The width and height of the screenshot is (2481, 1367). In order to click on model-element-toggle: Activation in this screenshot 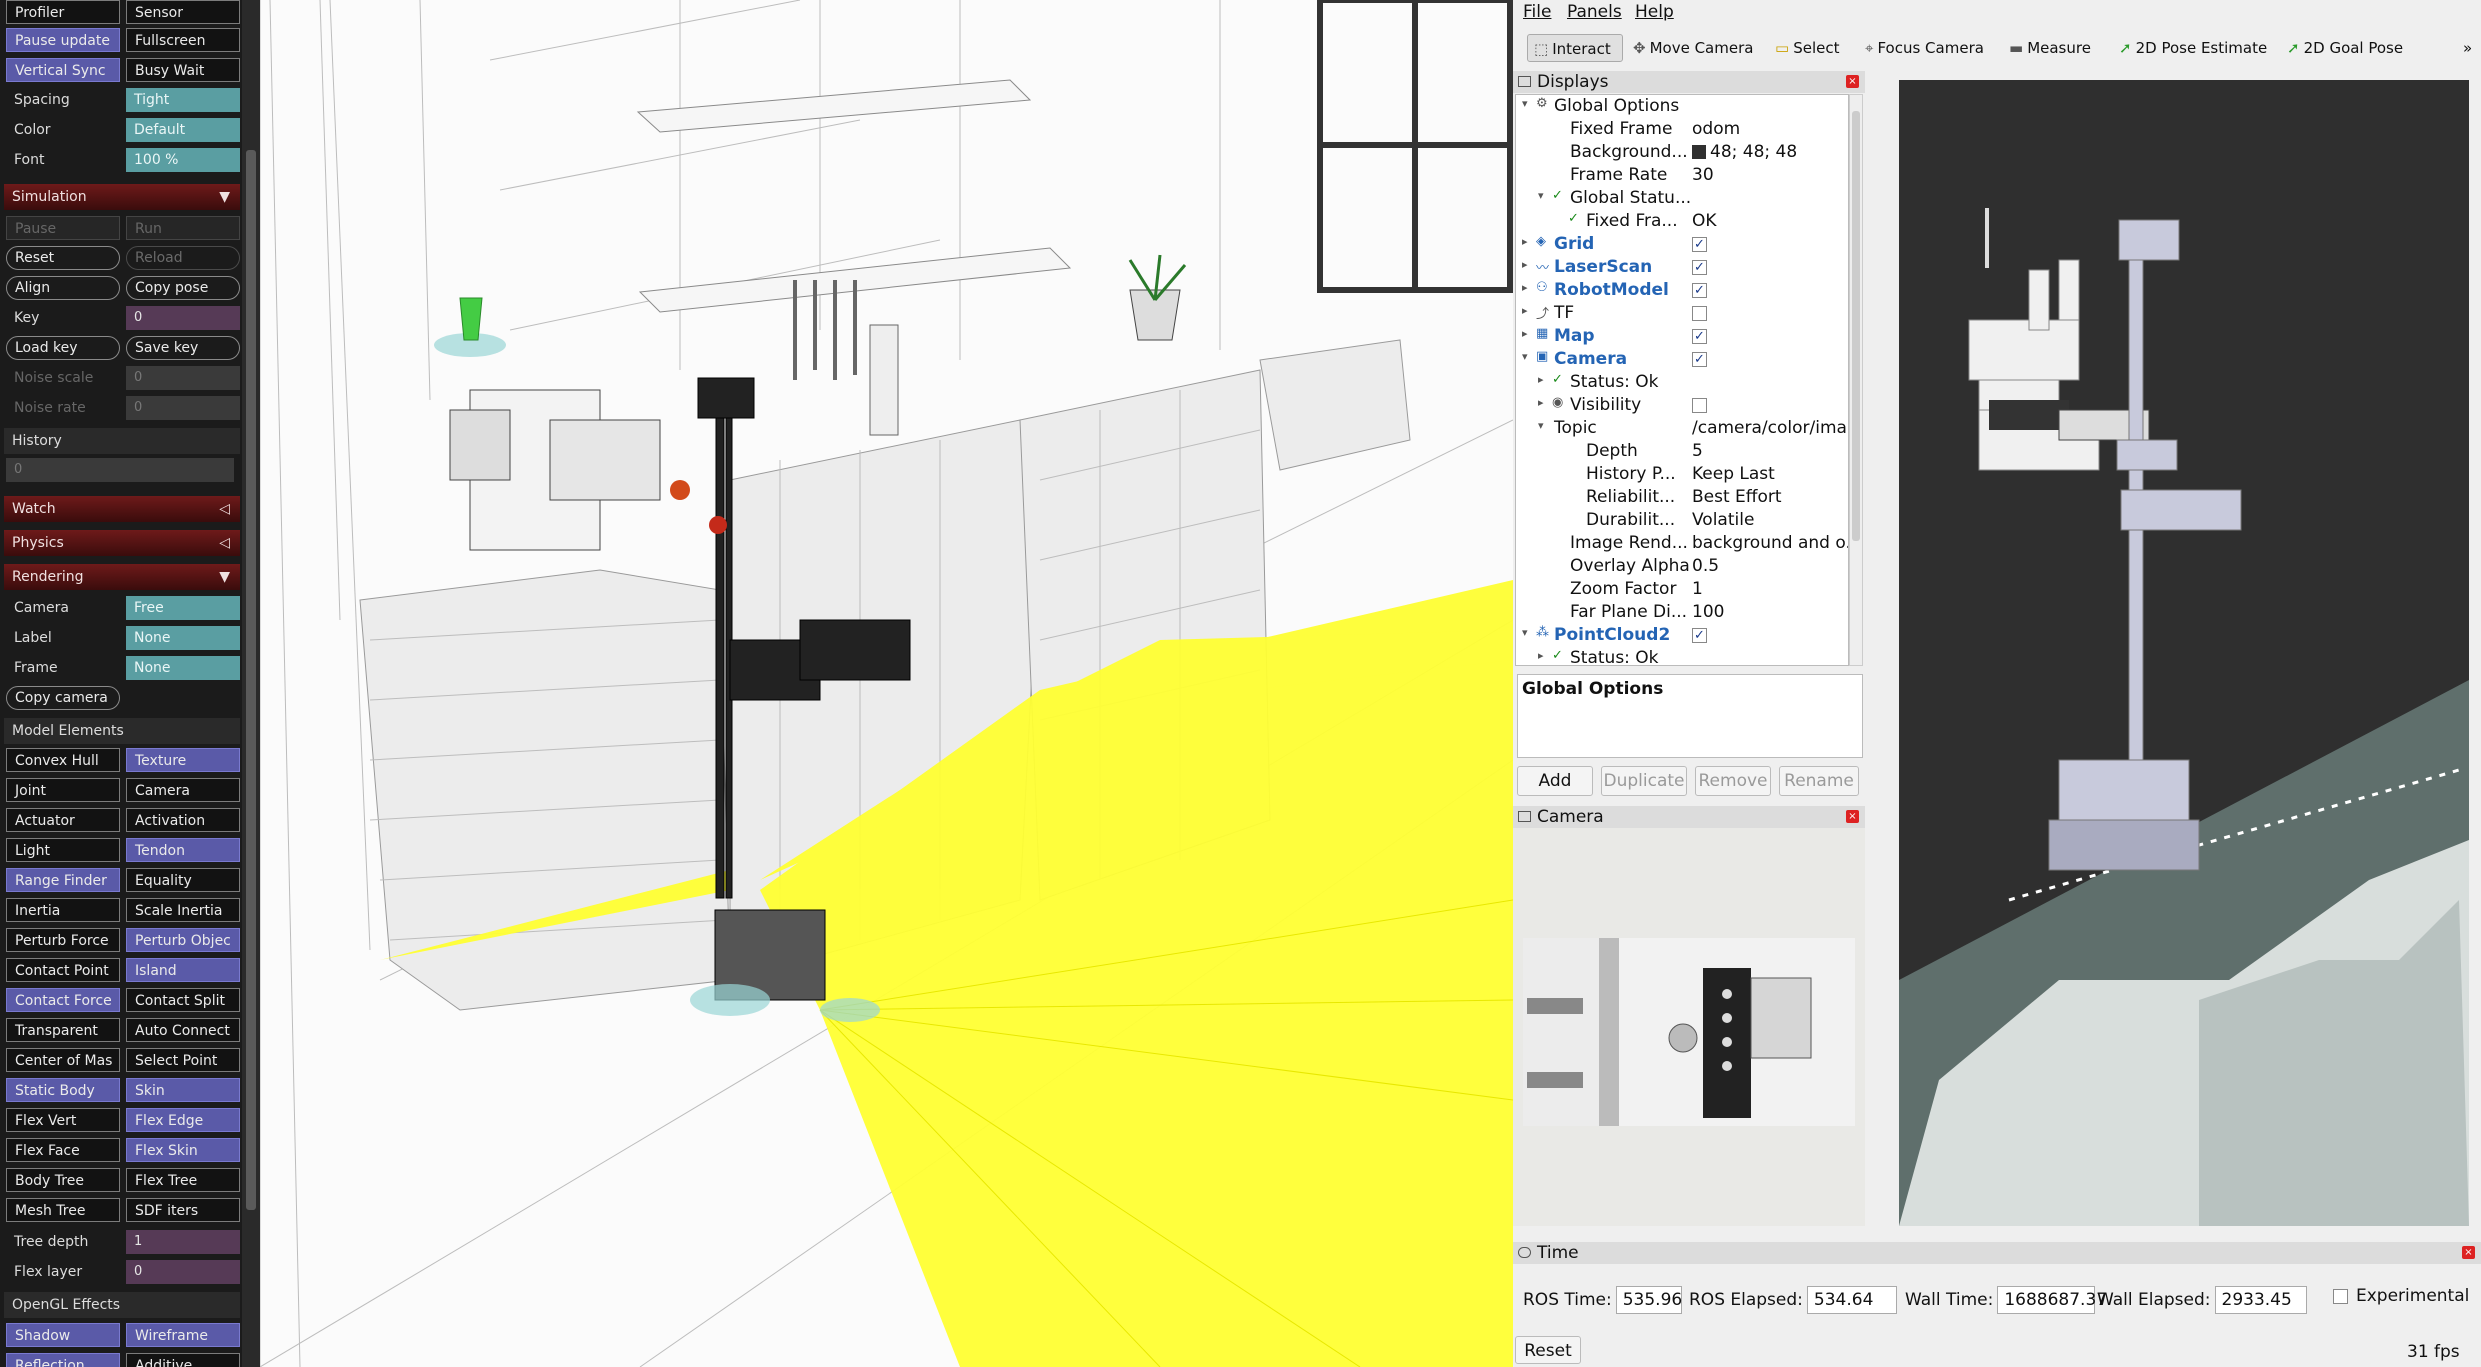, I will do `click(183, 820)`.